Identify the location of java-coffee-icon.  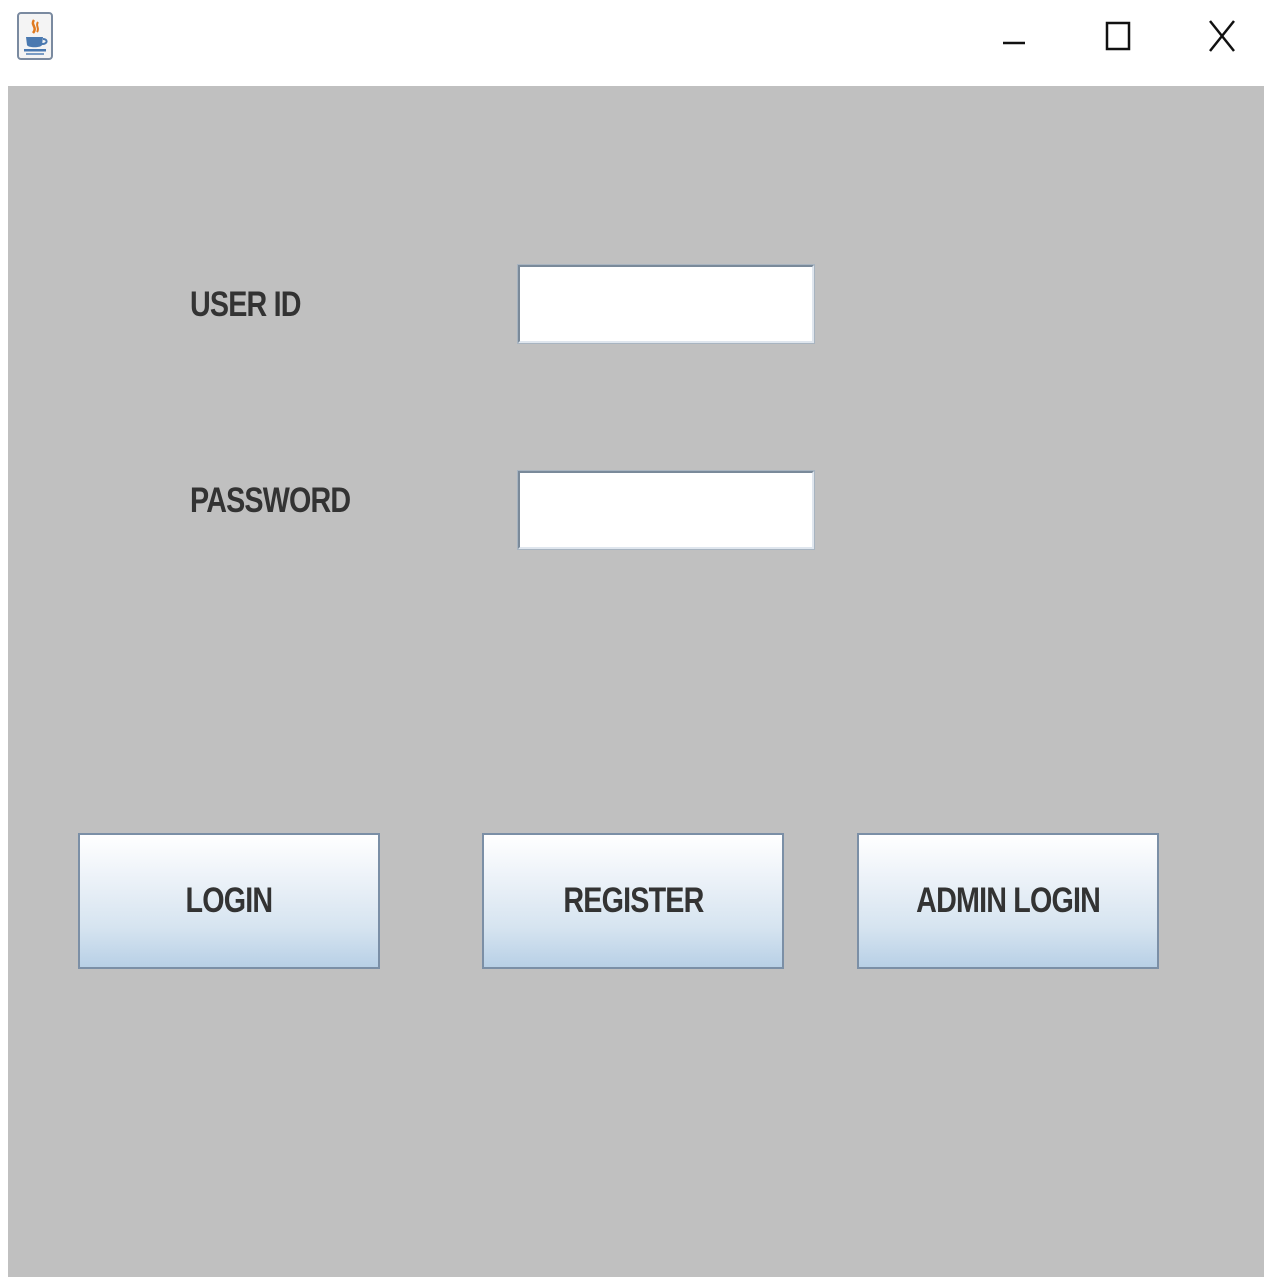
(35, 36).